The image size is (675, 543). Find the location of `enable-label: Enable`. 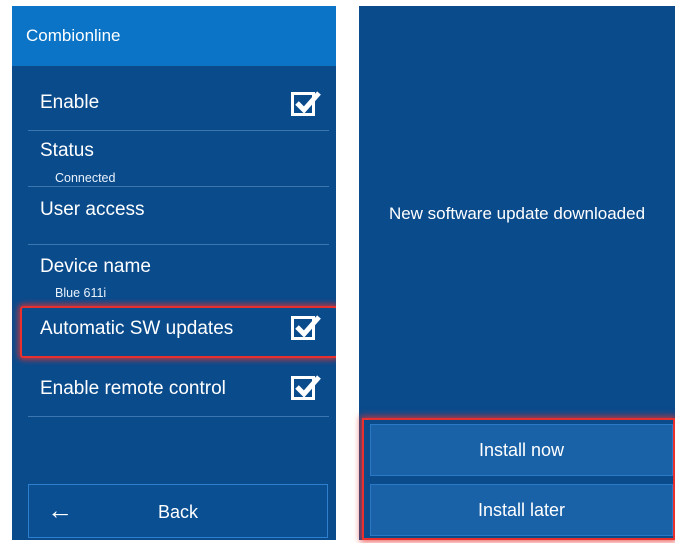

enable-label: Enable is located at coordinates (70, 102).